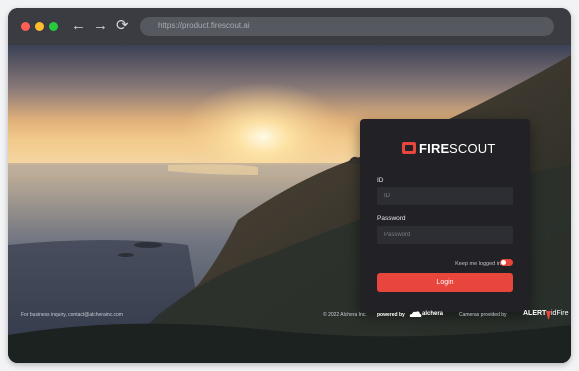 The height and width of the screenshot is (371, 579). Describe the element at coordinates (78, 26) in the screenshot. I see `arrow-left-icon: ←` at that location.